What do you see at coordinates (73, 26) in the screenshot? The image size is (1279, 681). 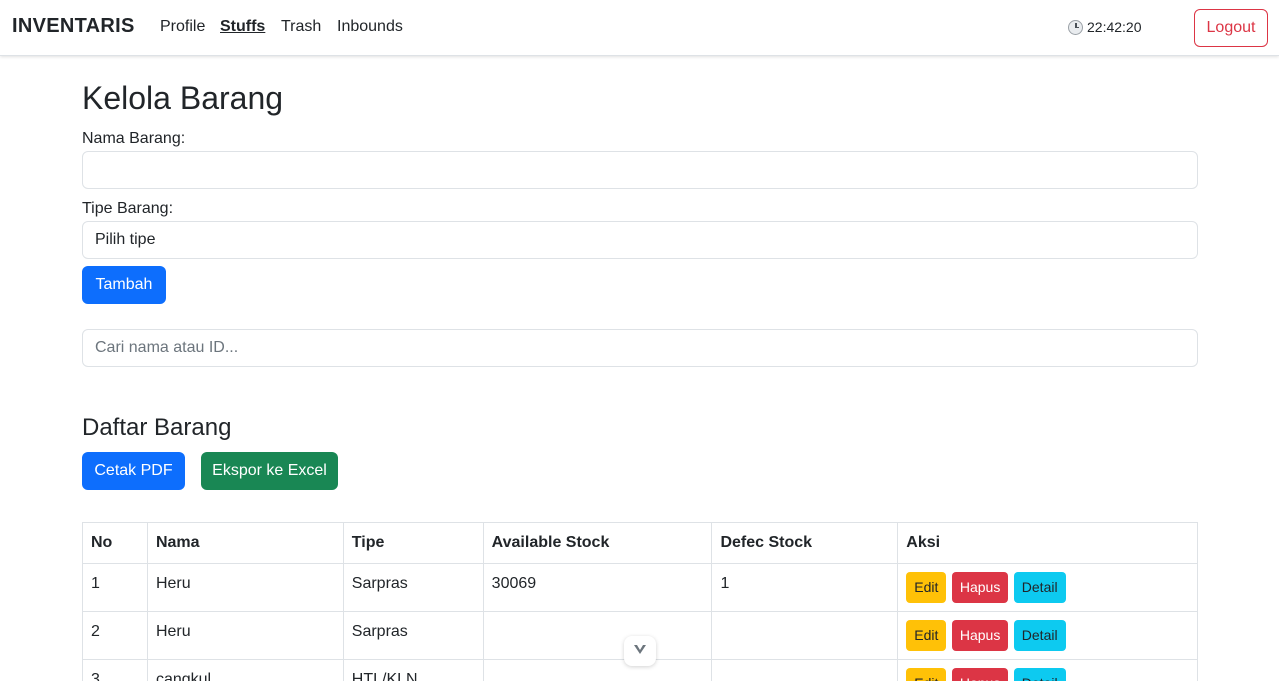 I see `brand-logo: INVENTARIS` at bounding box center [73, 26].